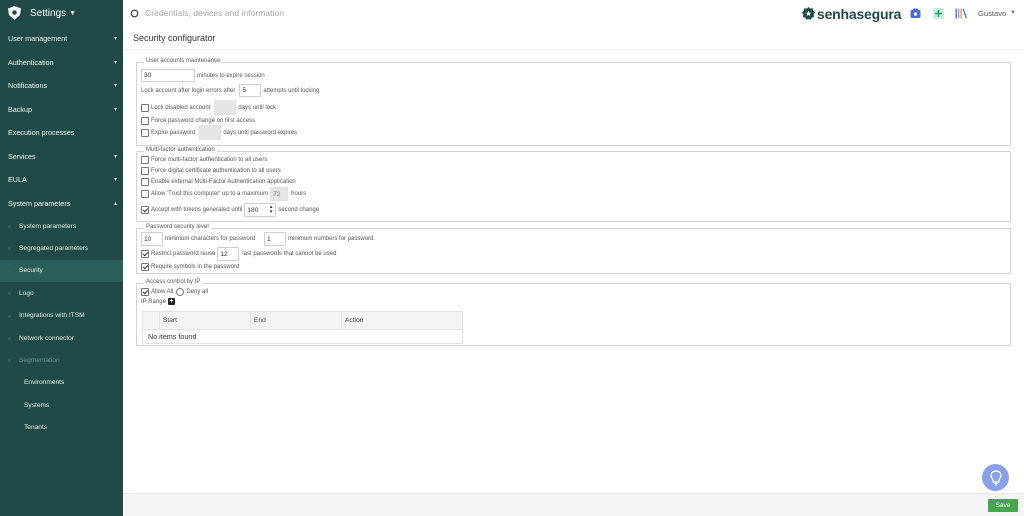 The image size is (1024, 516). Describe the element at coordinates (61, 157) in the screenshot. I see `sidebar-item-services: Services ▾` at that location.